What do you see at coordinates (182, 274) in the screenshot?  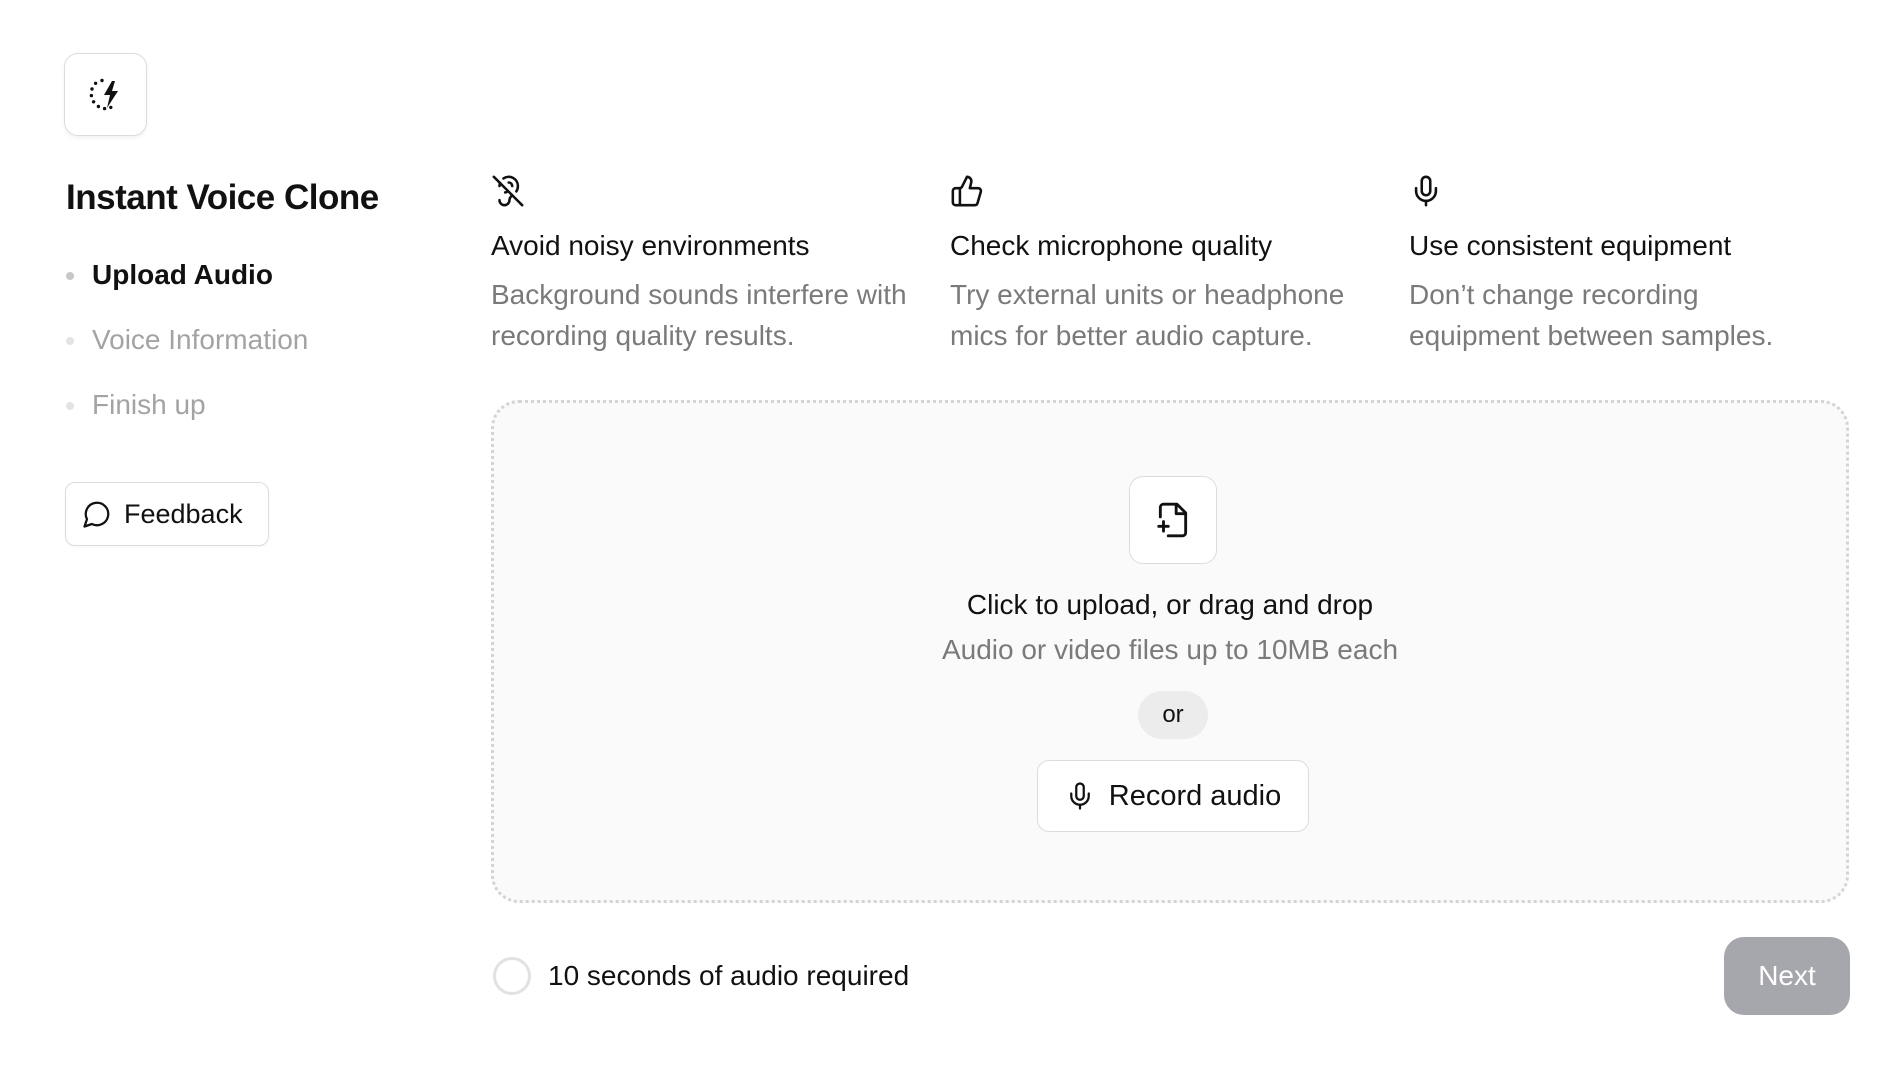 I see `step-label: Upload Audio` at bounding box center [182, 274].